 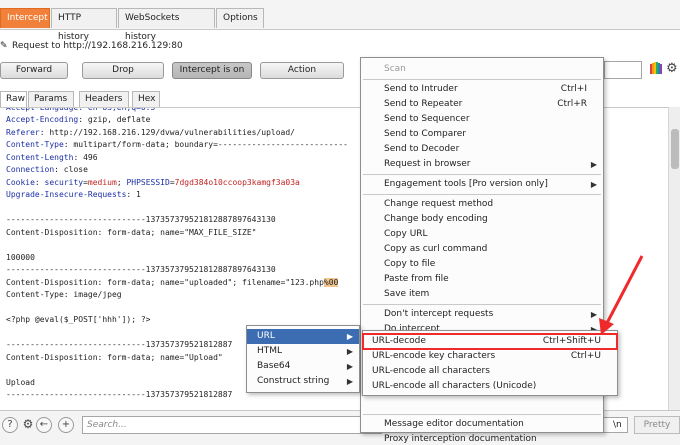 What do you see at coordinates (672, 68) in the screenshot?
I see `settings-gear-icon: ⚙` at bounding box center [672, 68].